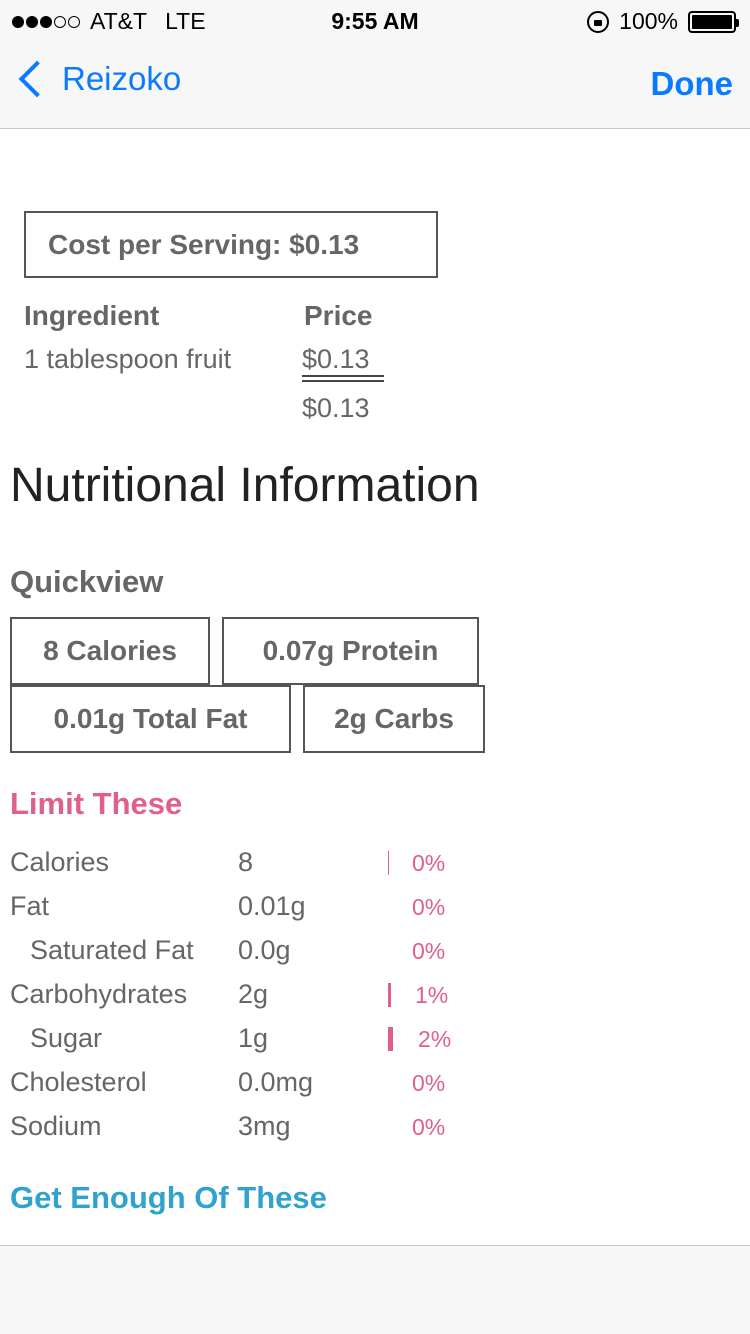 The height and width of the screenshot is (1334, 750). Describe the element at coordinates (78, 1082) in the screenshot. I see `limit-row-label: Cholesterol` at that location.